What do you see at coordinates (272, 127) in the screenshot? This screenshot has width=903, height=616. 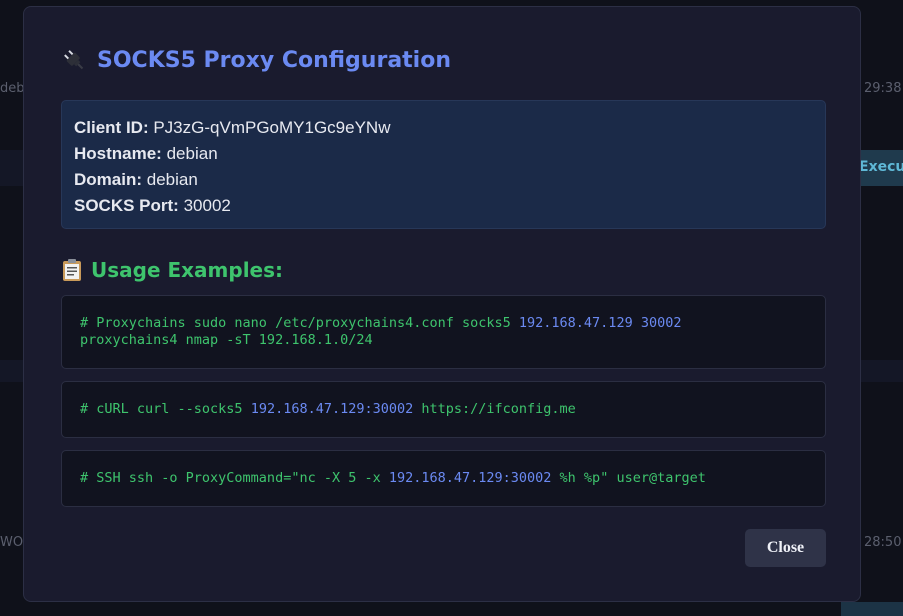 I see `client-id-value: PJ3zG-qVmPGoMY1Gc9eYNw` at bounding box center [272, 127].